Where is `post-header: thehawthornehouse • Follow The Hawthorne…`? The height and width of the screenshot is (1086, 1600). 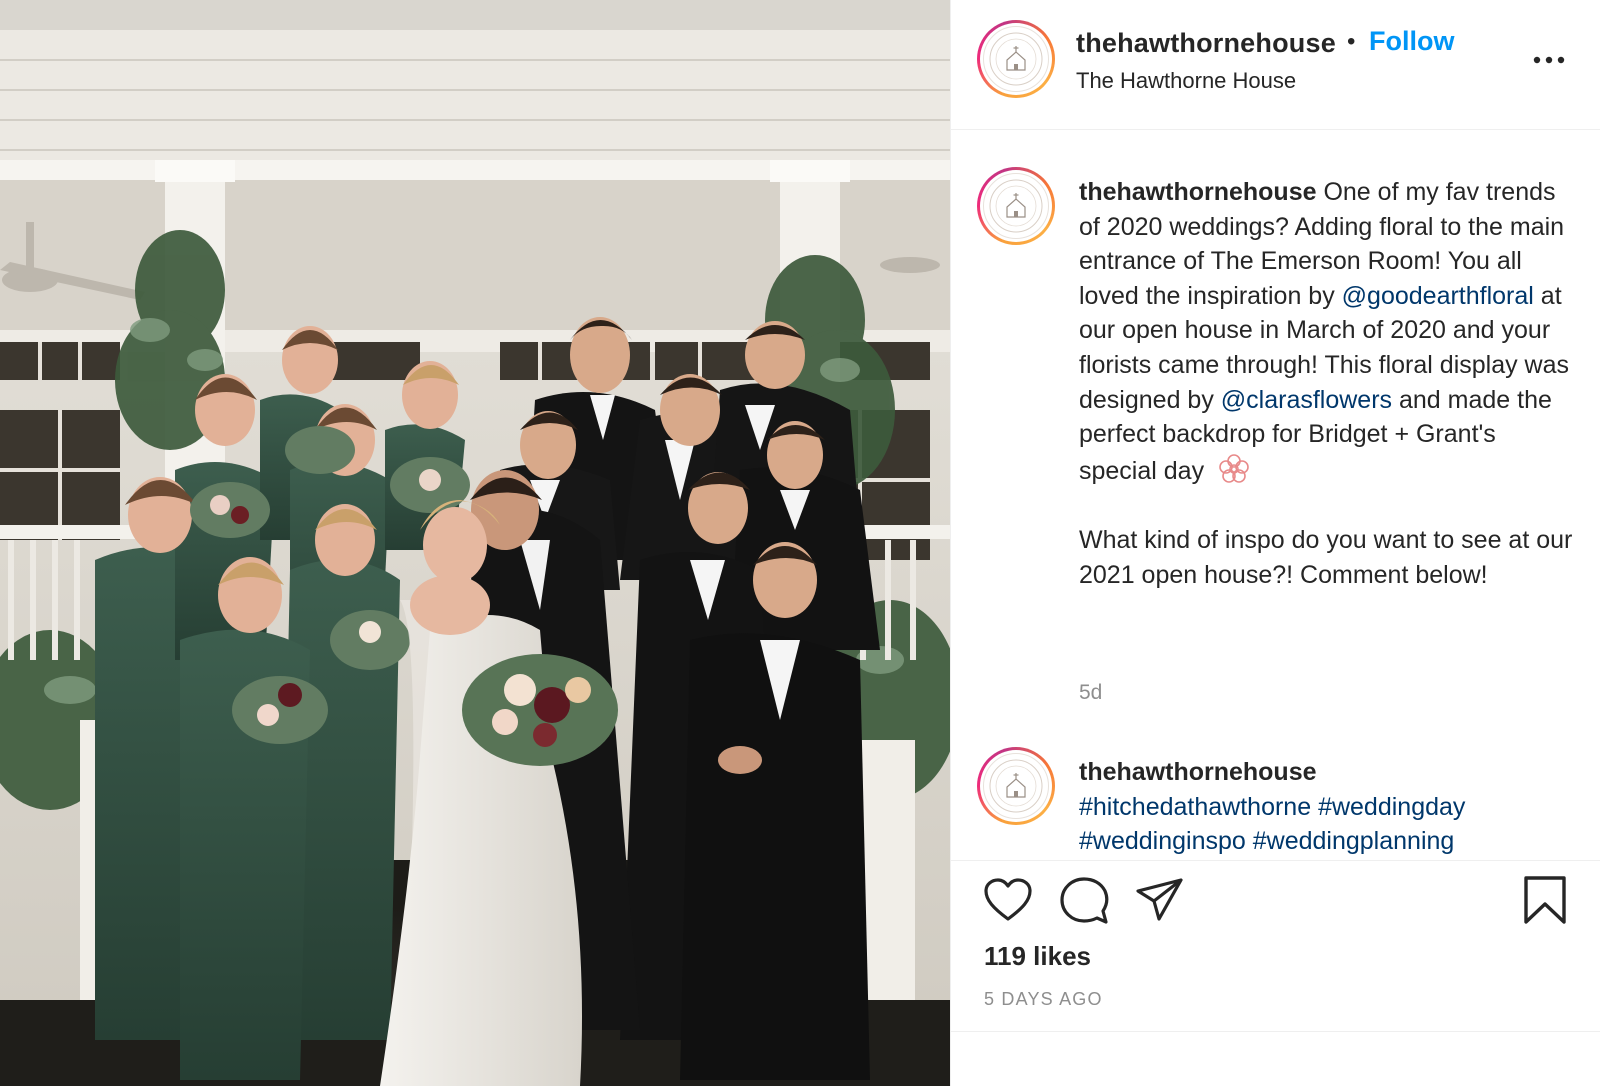 post-header: thehawthornehouse • Follow The Hawthorne… is located at coordinates (1275, 65).